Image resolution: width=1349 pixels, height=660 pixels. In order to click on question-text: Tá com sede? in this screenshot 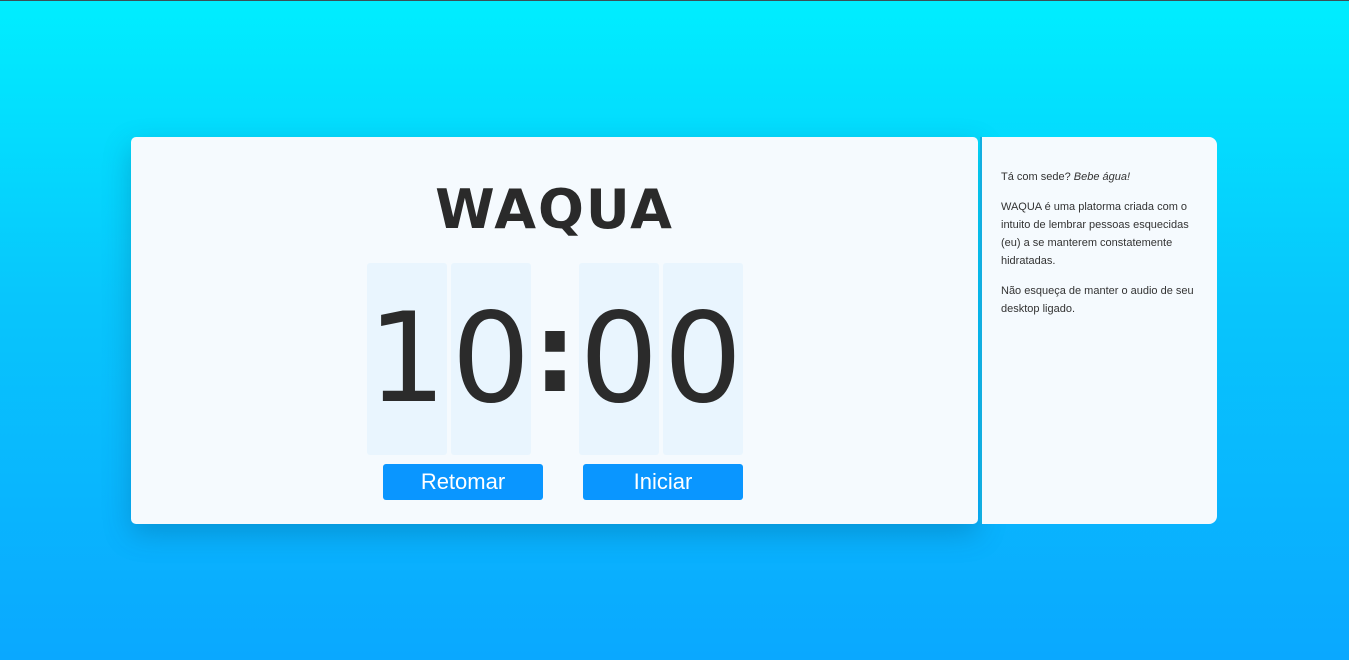, I will do `click(1037, 177)`.